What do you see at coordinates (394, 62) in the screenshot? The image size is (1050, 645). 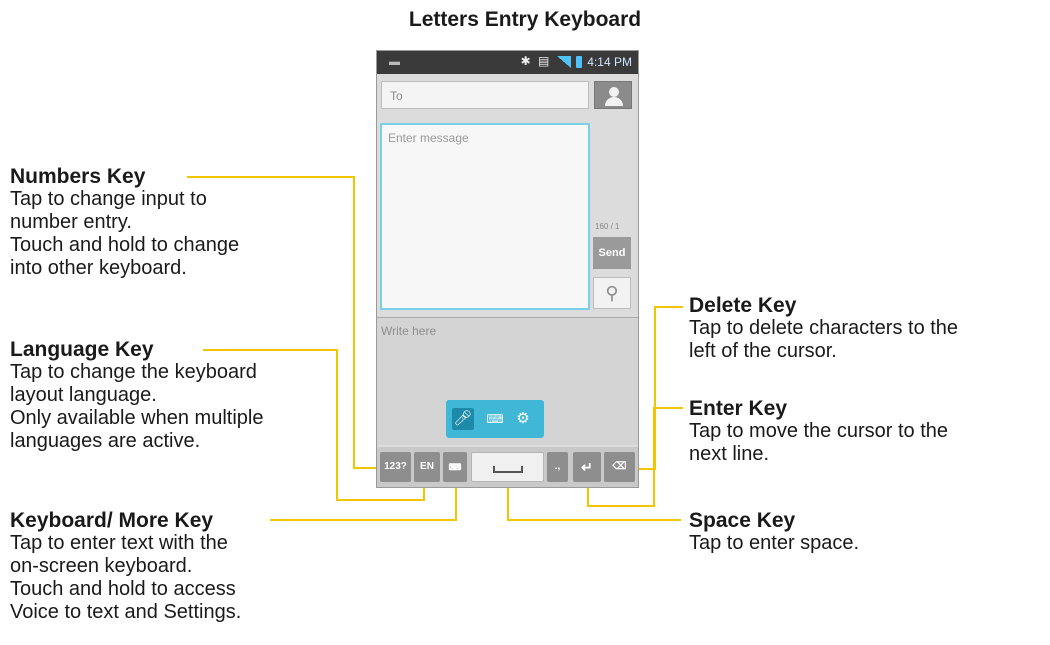 I see `notification-icon: ▬` at bounding box center [394, 62].